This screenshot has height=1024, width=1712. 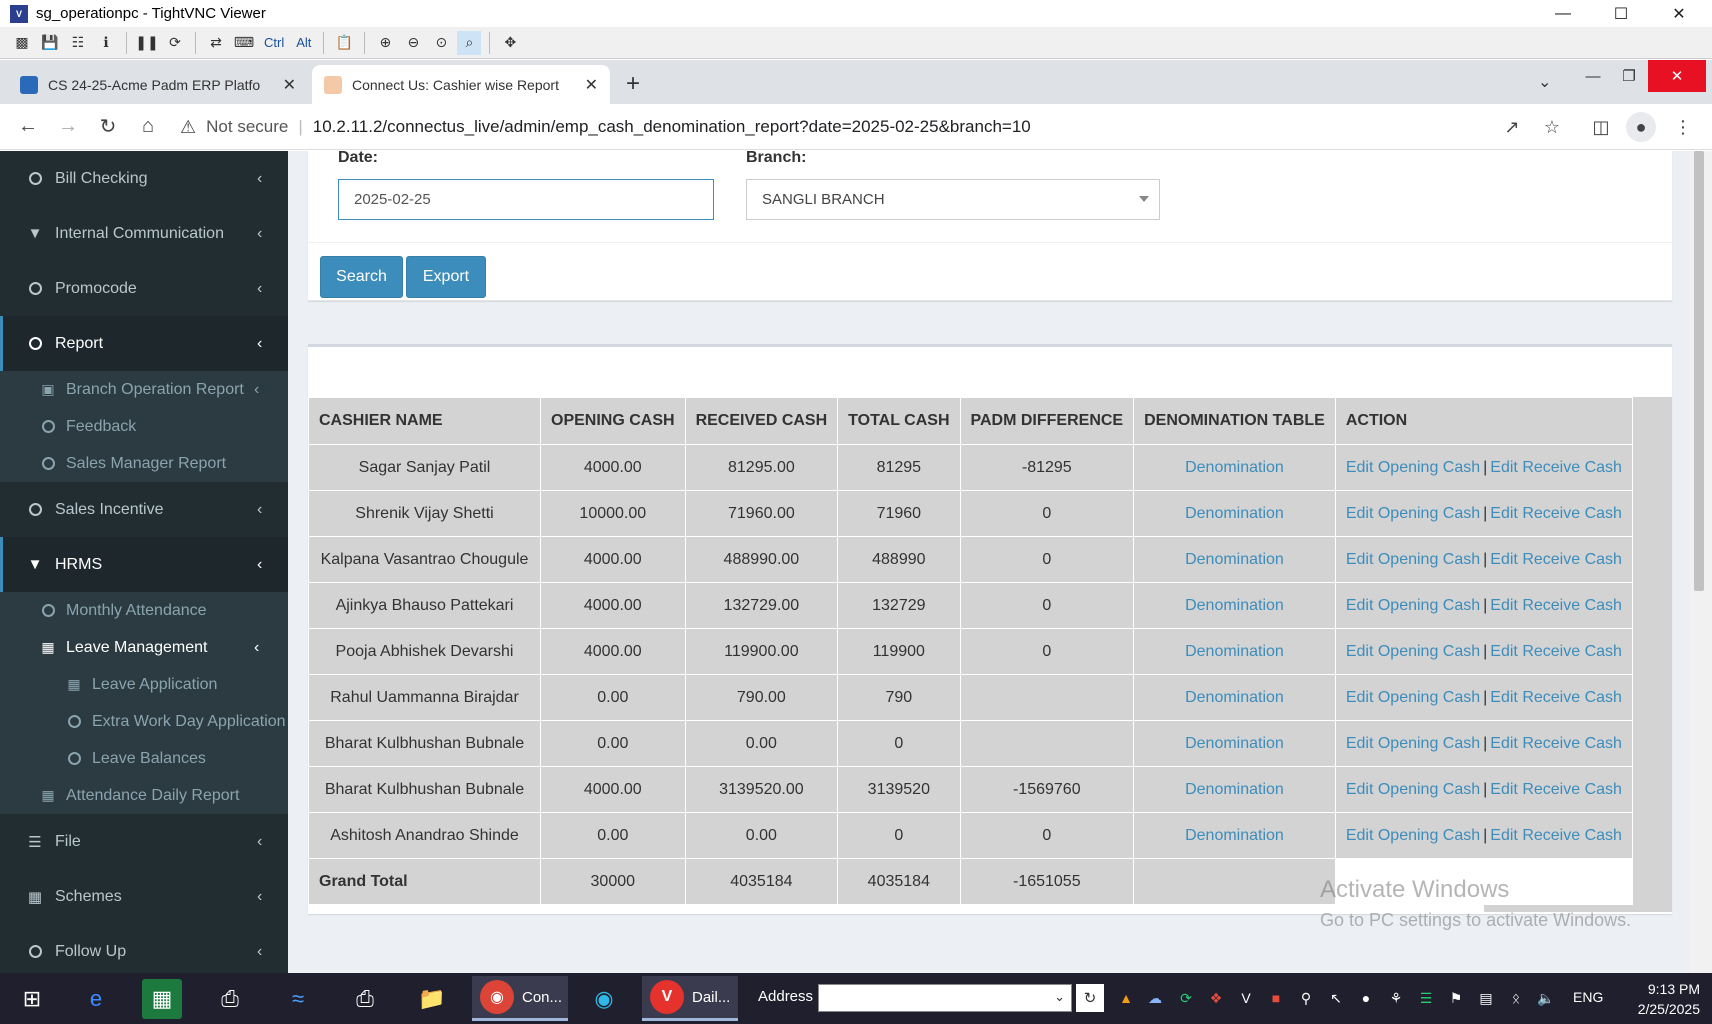 I want to click on sidebar-item-attendance-daily-report: ▦ Attendance Daily Report, so click(x=144, y=795).